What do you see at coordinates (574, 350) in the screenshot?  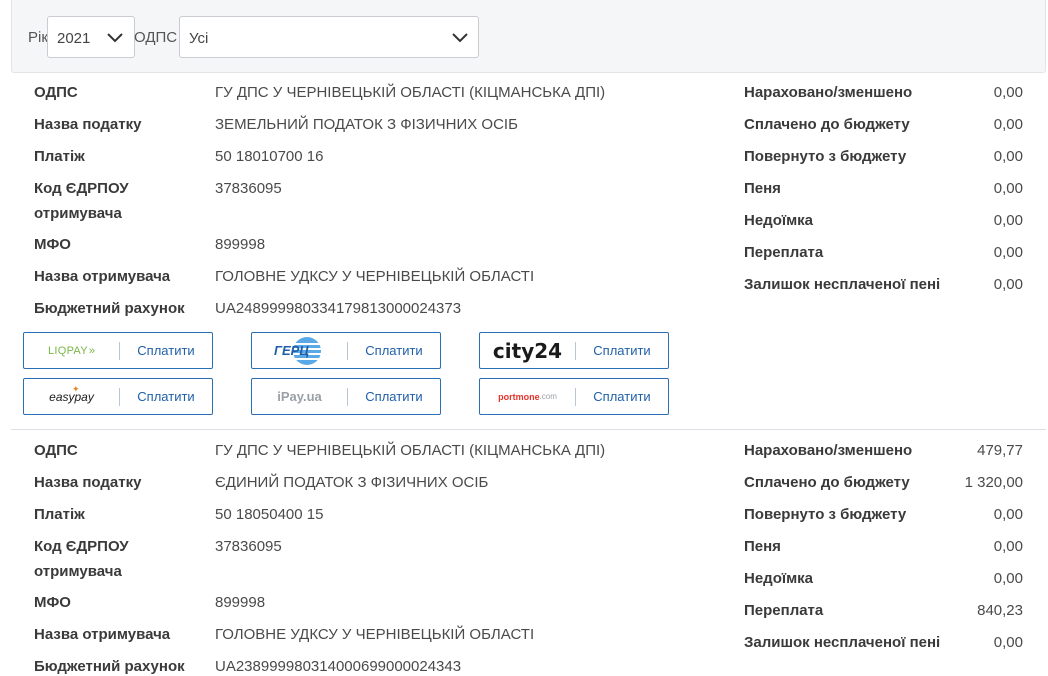 I see `city24-pay-button: city24 Сплатити` at bounding box center [574, 350].